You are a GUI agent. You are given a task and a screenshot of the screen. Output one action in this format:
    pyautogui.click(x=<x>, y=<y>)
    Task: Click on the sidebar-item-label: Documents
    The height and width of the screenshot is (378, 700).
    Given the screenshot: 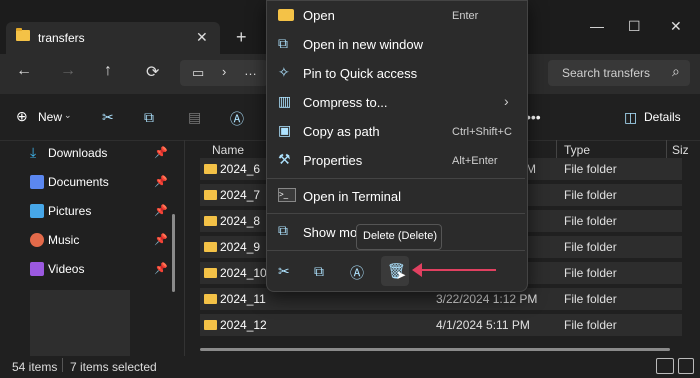 What is the action you would take?
    pyautogui.click(x=78, y=182)
    